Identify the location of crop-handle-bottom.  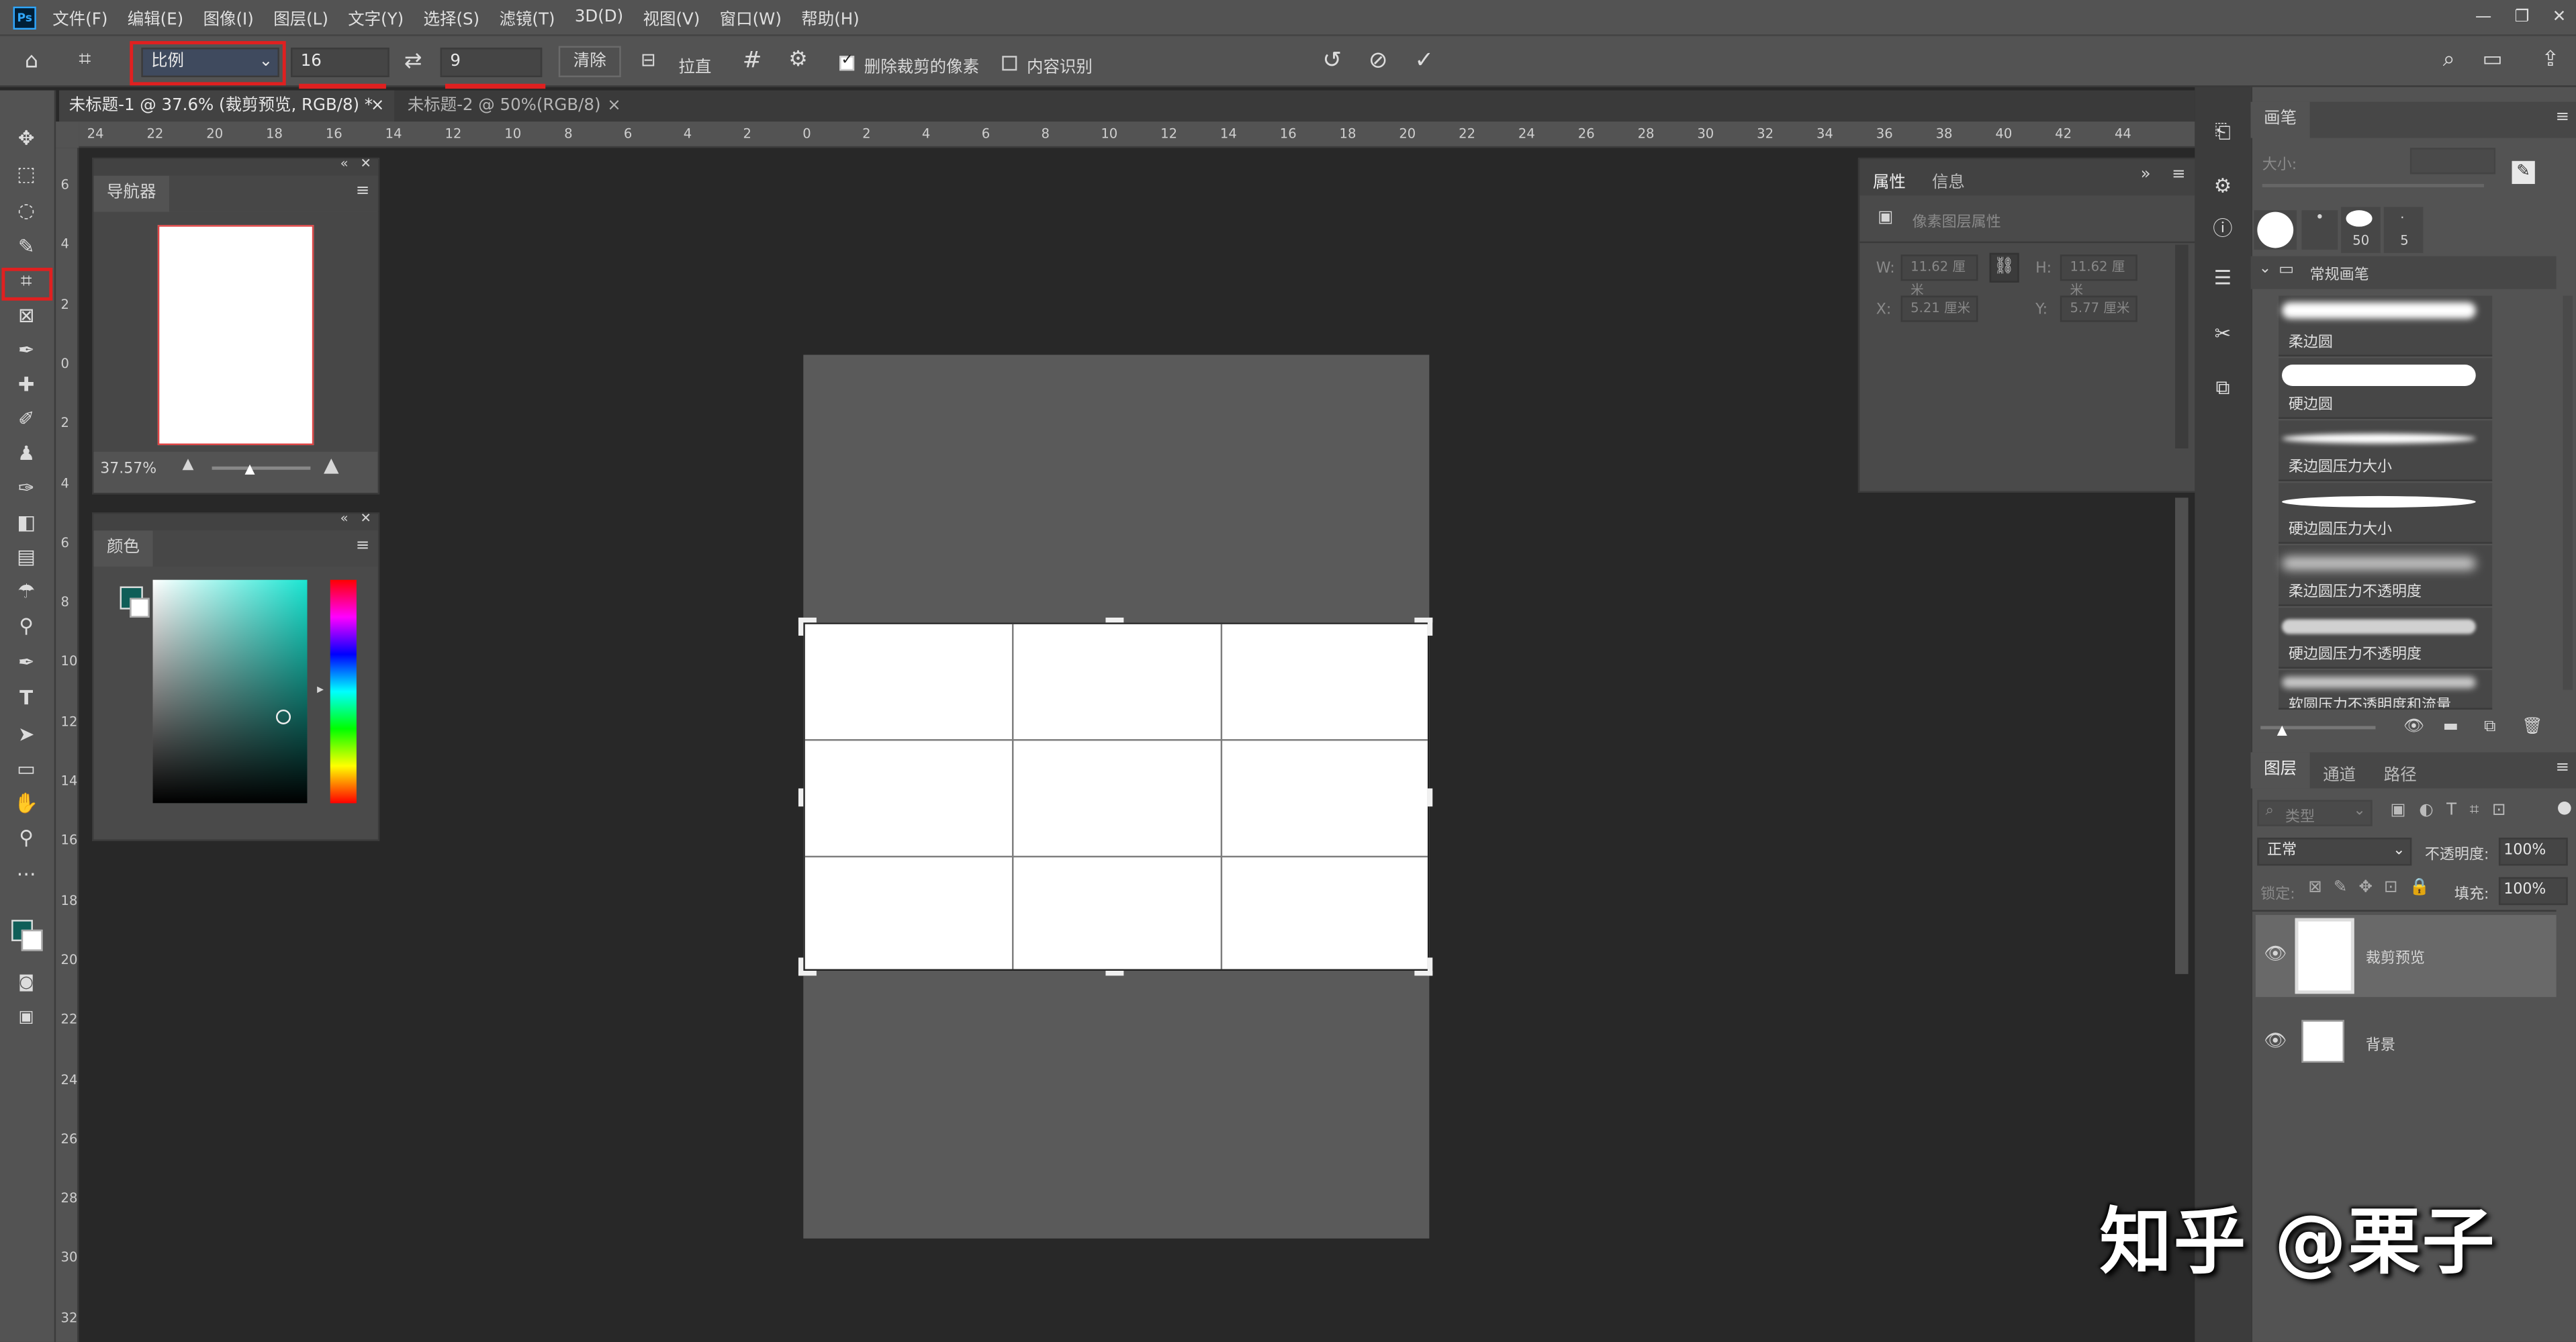
(1114, 973).